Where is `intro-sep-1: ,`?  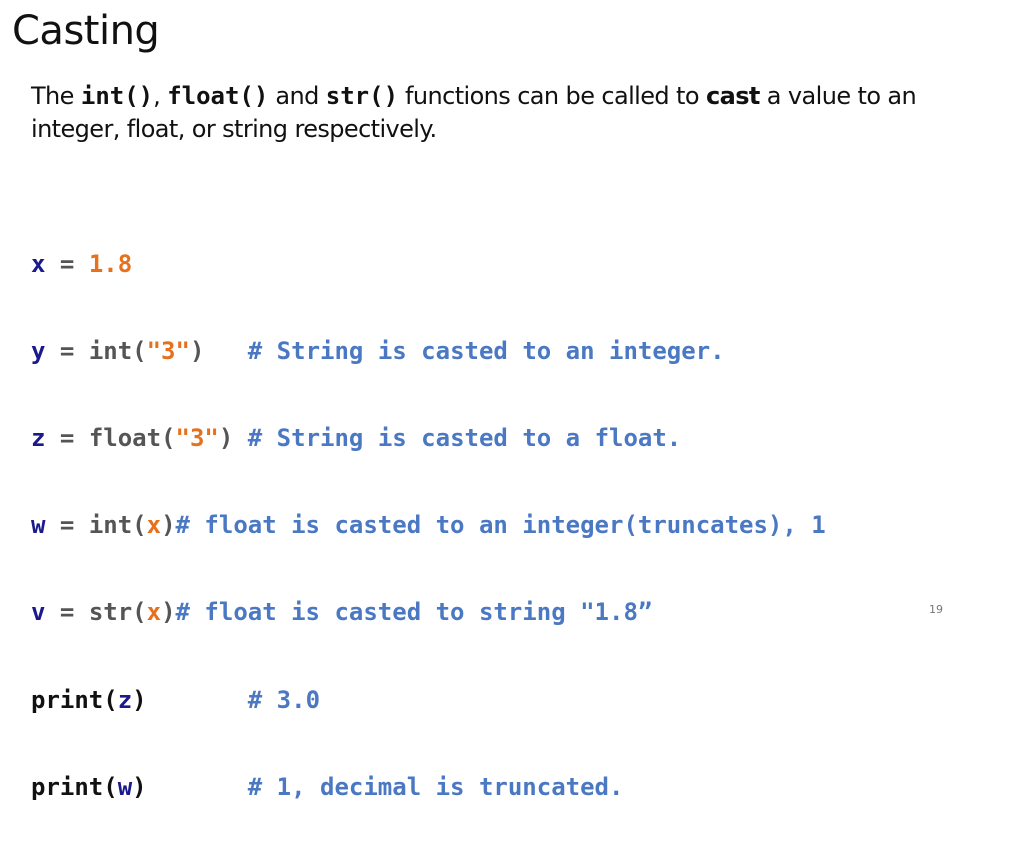
intro-sep-1: , is located at coordinates (160, 96).